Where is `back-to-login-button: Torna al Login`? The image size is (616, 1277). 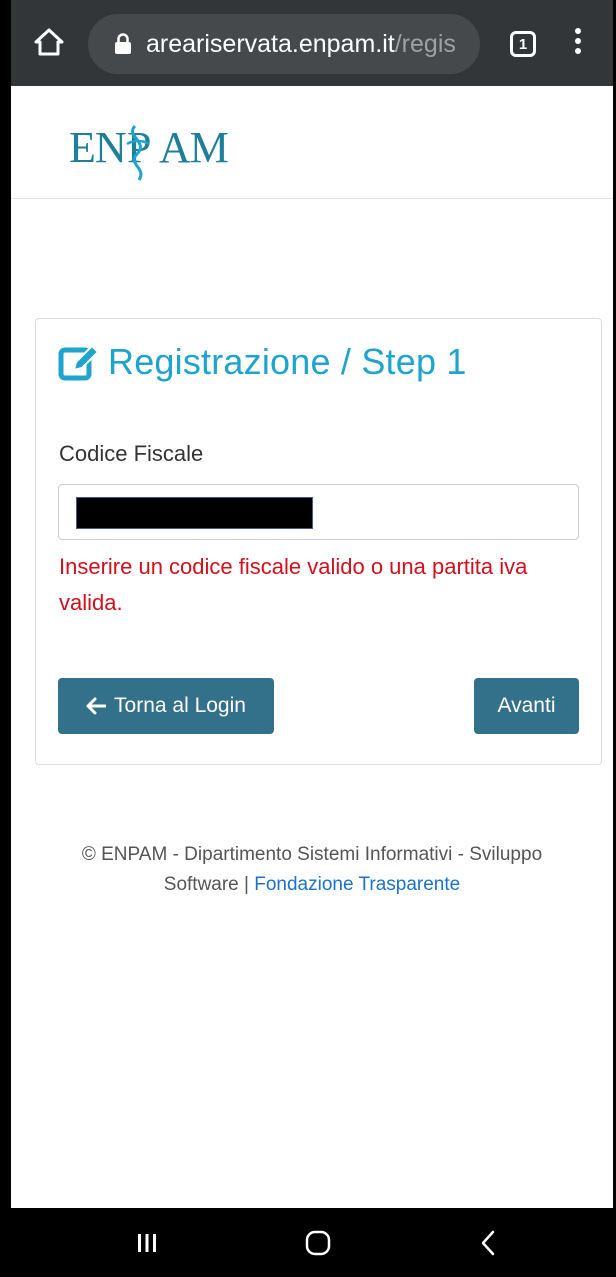
back-to-login-button: Torna al Login is located at coordinates (166, 706).